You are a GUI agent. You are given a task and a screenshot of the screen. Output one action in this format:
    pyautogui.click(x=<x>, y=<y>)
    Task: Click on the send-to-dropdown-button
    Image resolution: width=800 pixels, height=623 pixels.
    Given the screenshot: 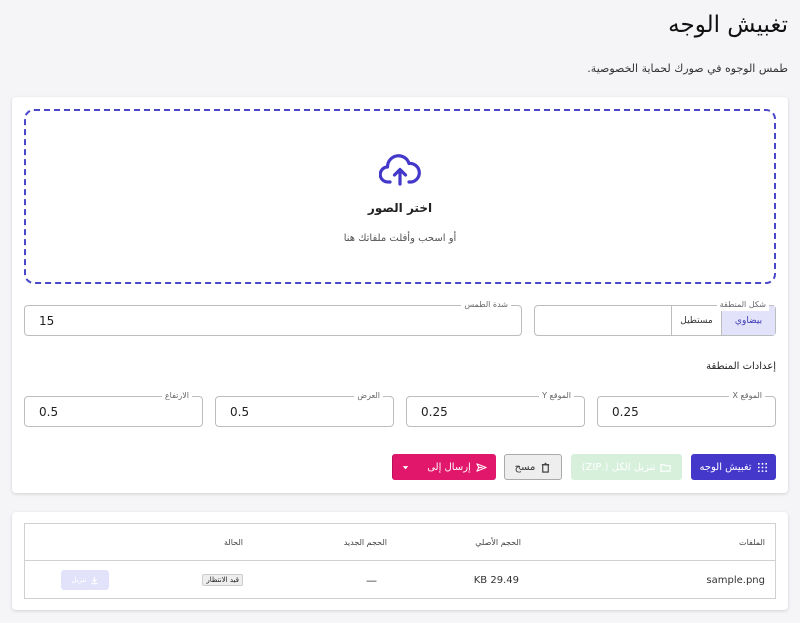 What is the action you would take?
    pyautogui.click(x=405, y=467)
    